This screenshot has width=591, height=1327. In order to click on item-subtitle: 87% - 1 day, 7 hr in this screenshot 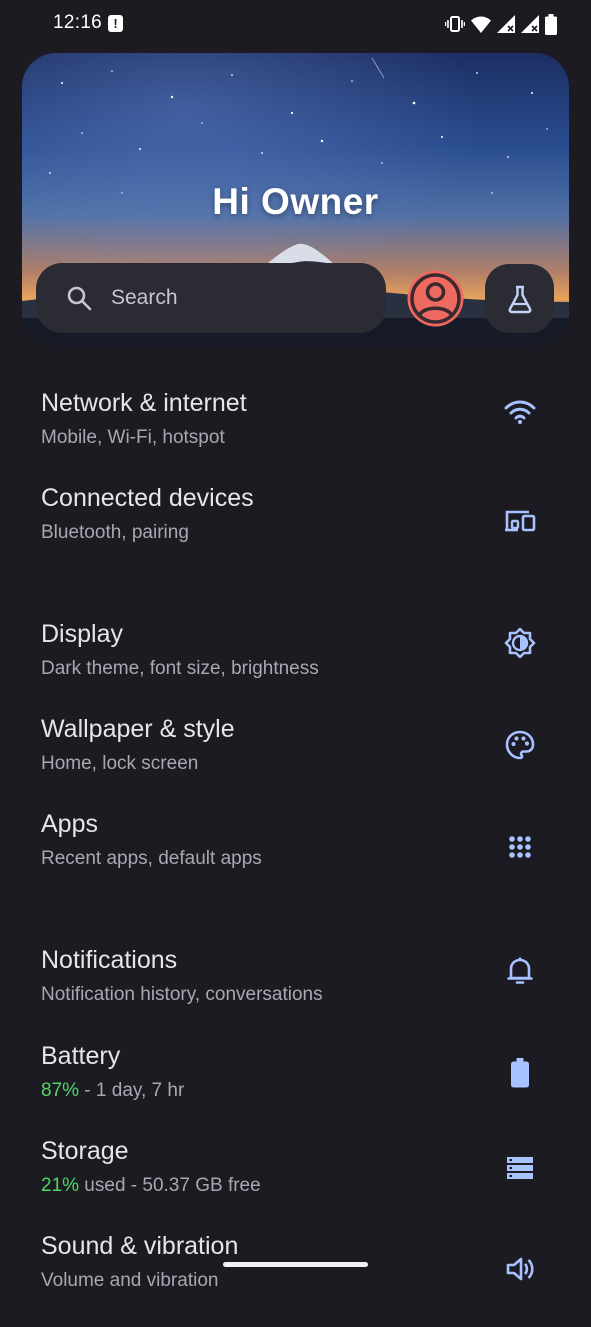, I will do `click(112, 1091)`.